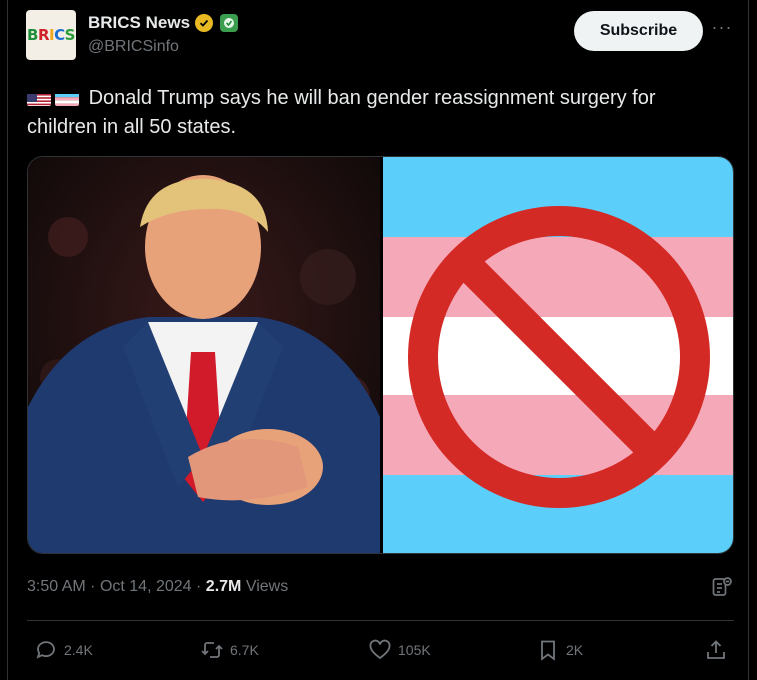  I want to click on verified-badge-icon, so click(204, 23).